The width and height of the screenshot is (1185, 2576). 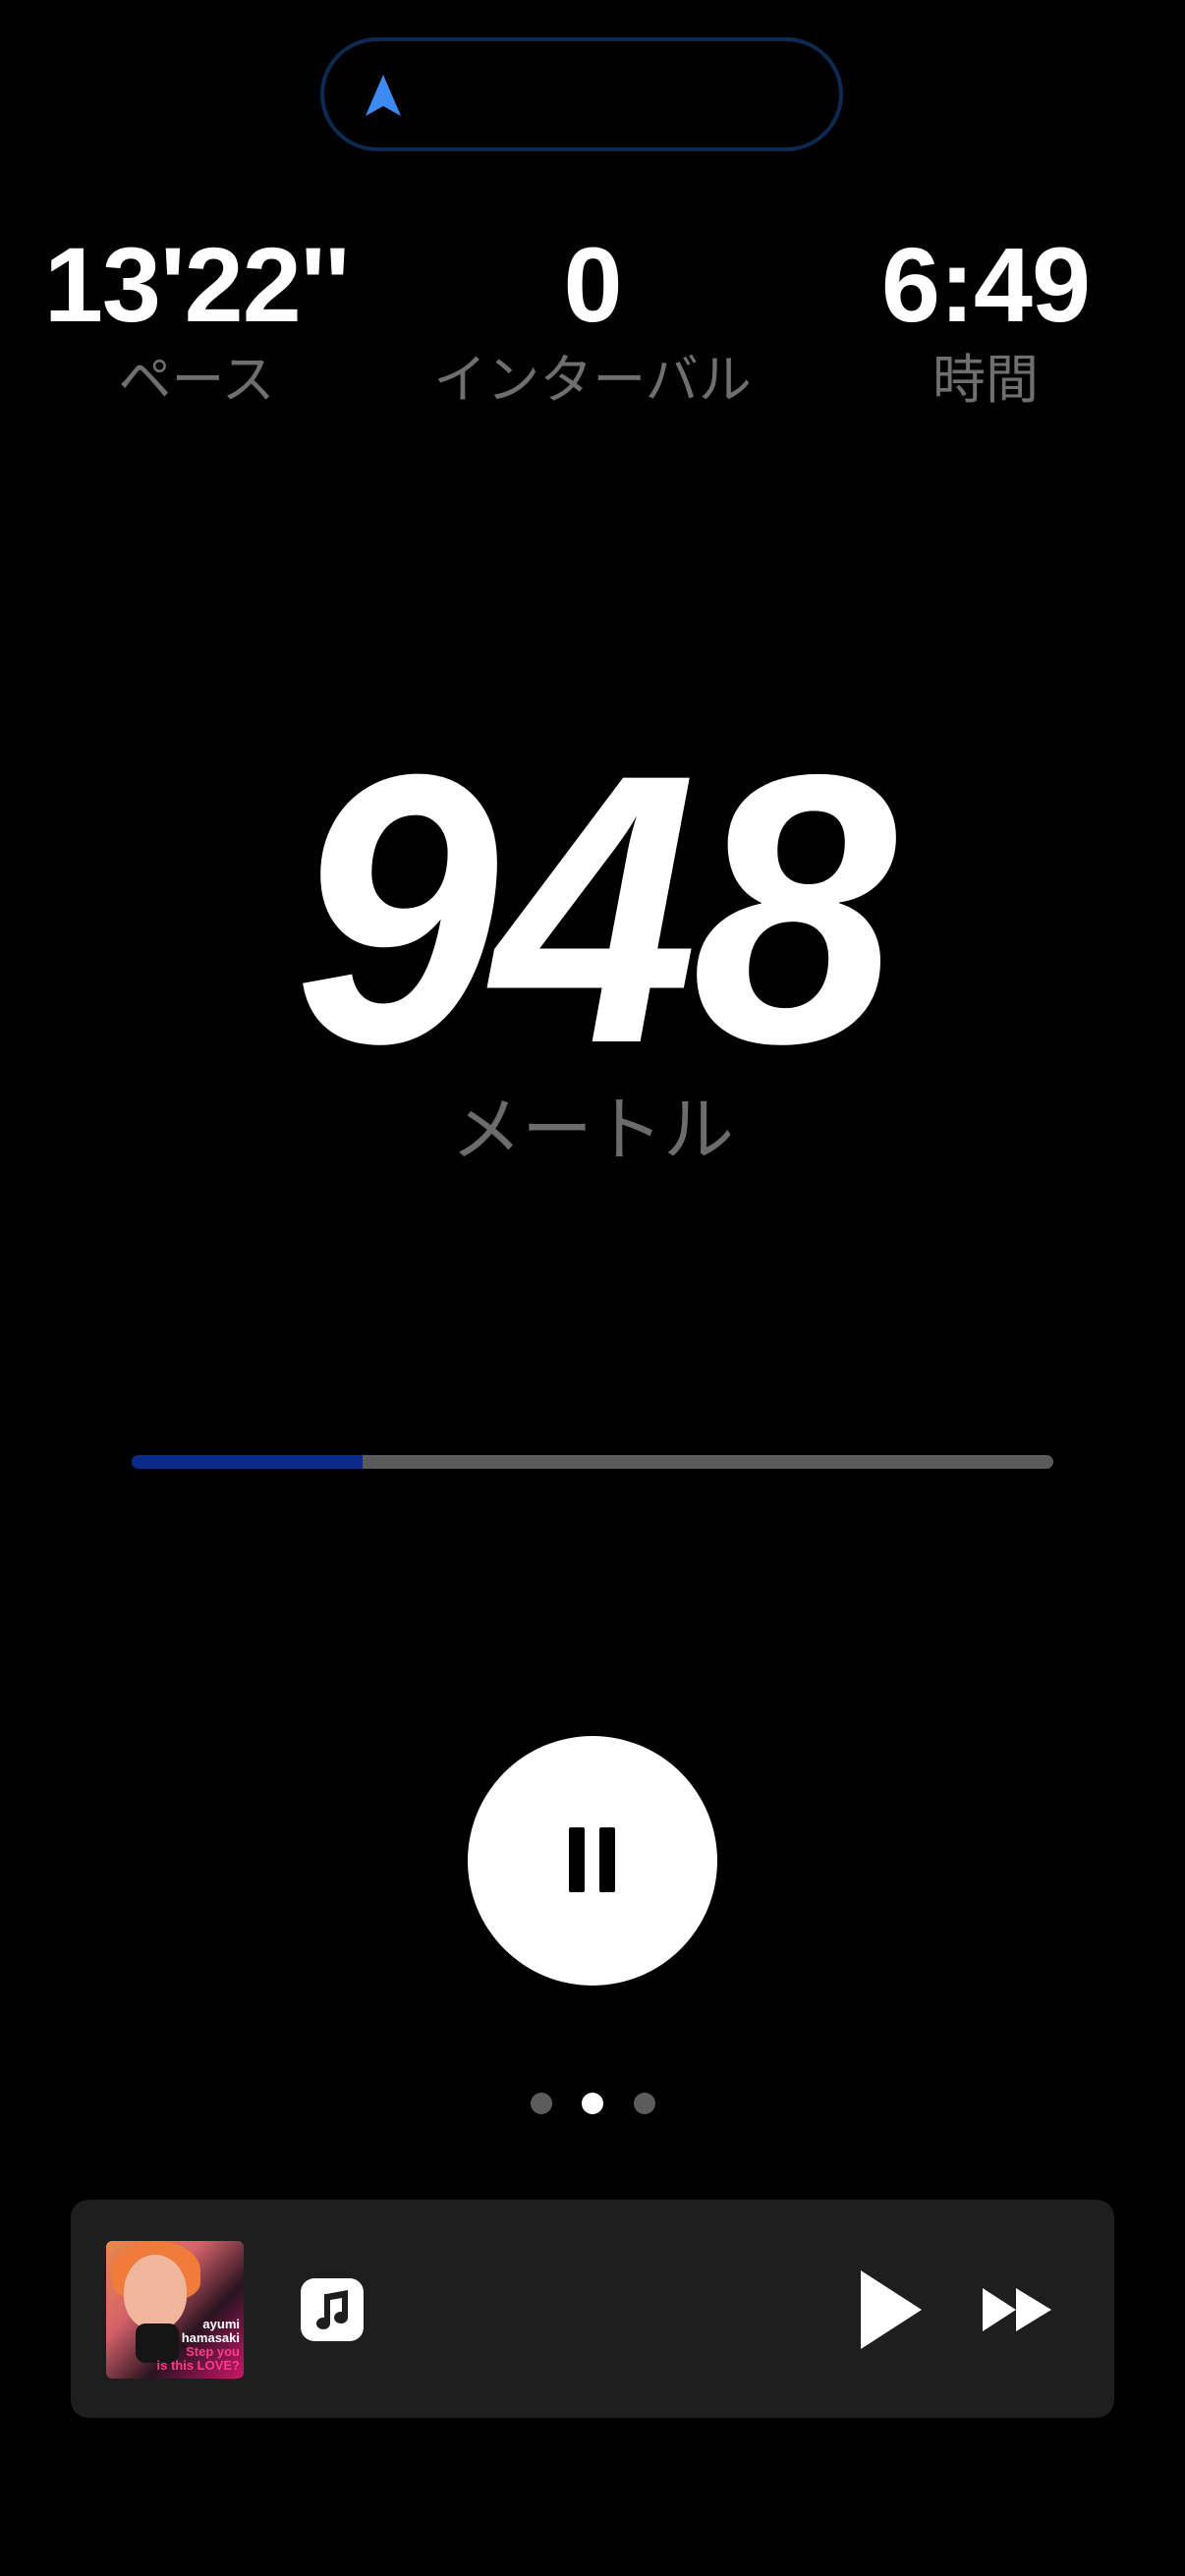 I want to click on time-stat: 6:49 時間, so click(x=986, y=319).